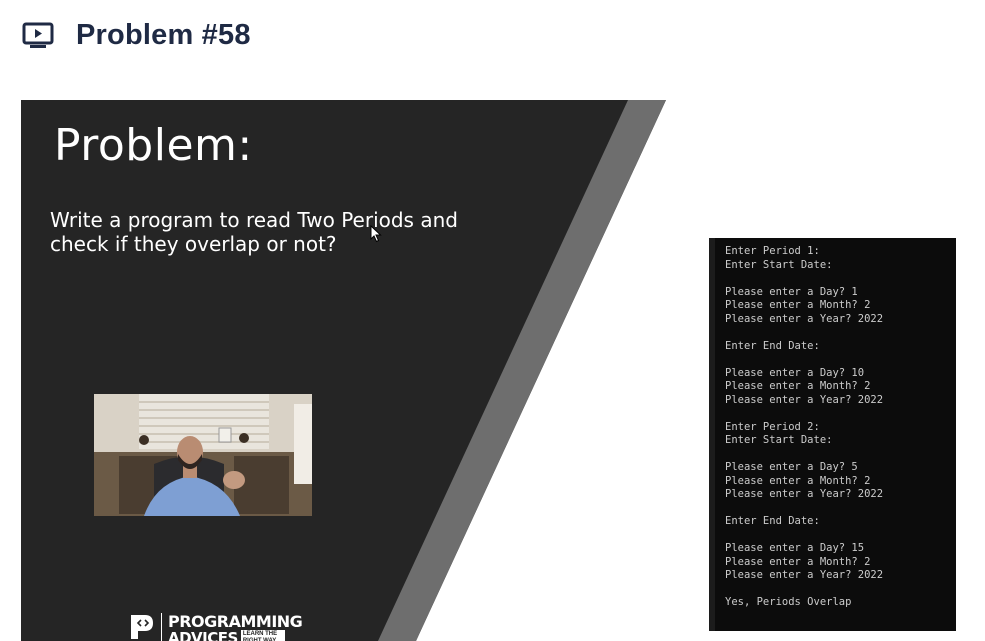  Describe the element at coordinates (203, 455) in the screenshot. I see `presenter-webcam` at that location.